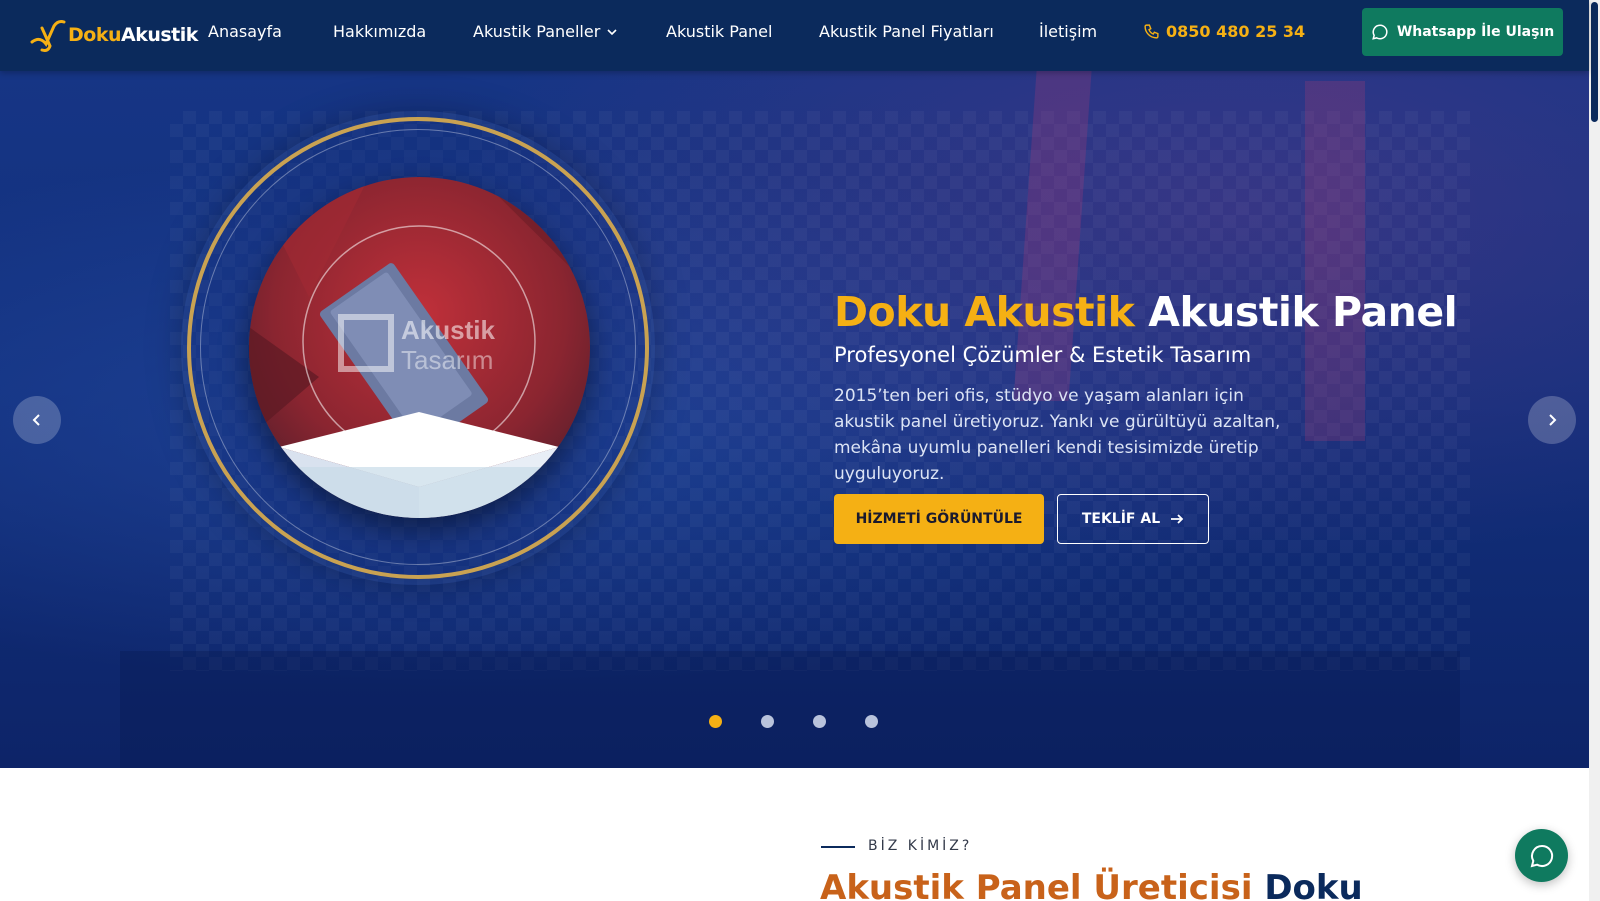  I want to click on brand-name: DokuAkustik, so click(133, 35).